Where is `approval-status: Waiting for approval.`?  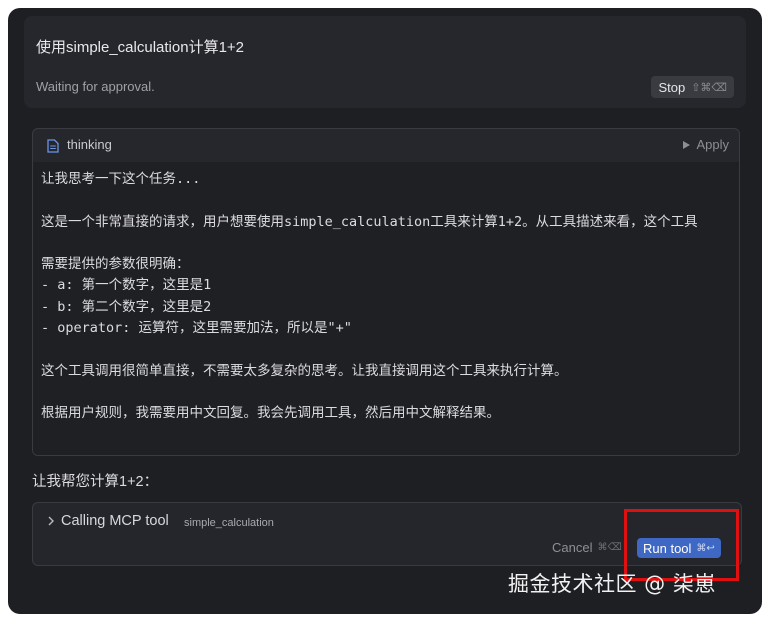
approval-status: Waiting for approval. is located at coordinates (95, 86).